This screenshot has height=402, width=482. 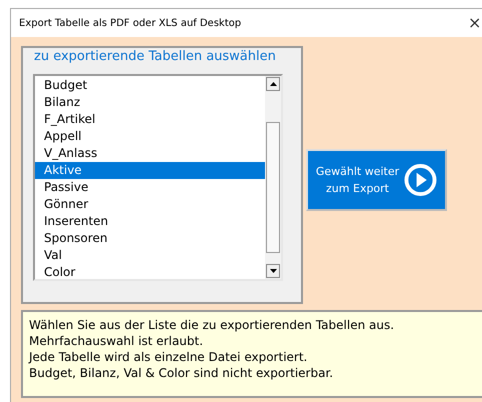 What do you see at coordinates (150, 187) in the screenshot?
I see `list-item: Passive` at bounding box center [150, 187].